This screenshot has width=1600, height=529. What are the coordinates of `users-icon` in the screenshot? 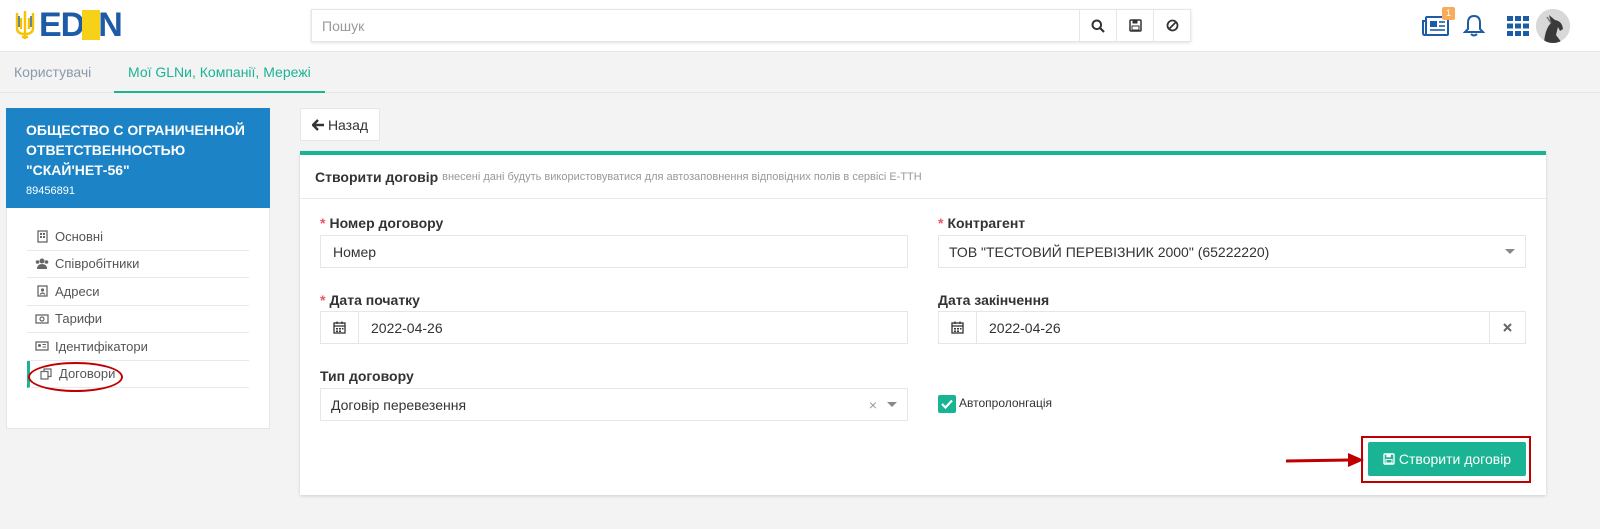 It's located at (42, 264).